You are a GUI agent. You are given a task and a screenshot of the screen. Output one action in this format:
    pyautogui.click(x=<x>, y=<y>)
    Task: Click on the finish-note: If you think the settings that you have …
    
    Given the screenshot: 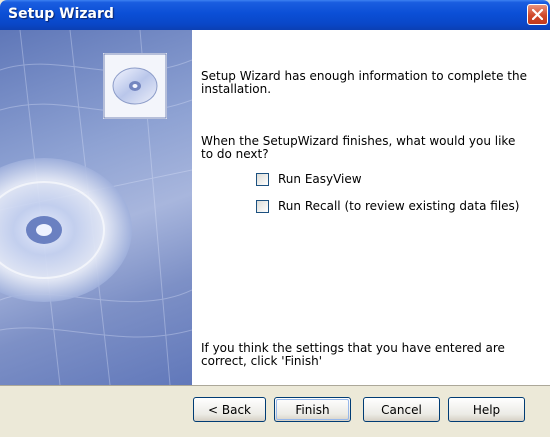 What is the action you would take?
    pyautogui.click(x=353, y=354)
    